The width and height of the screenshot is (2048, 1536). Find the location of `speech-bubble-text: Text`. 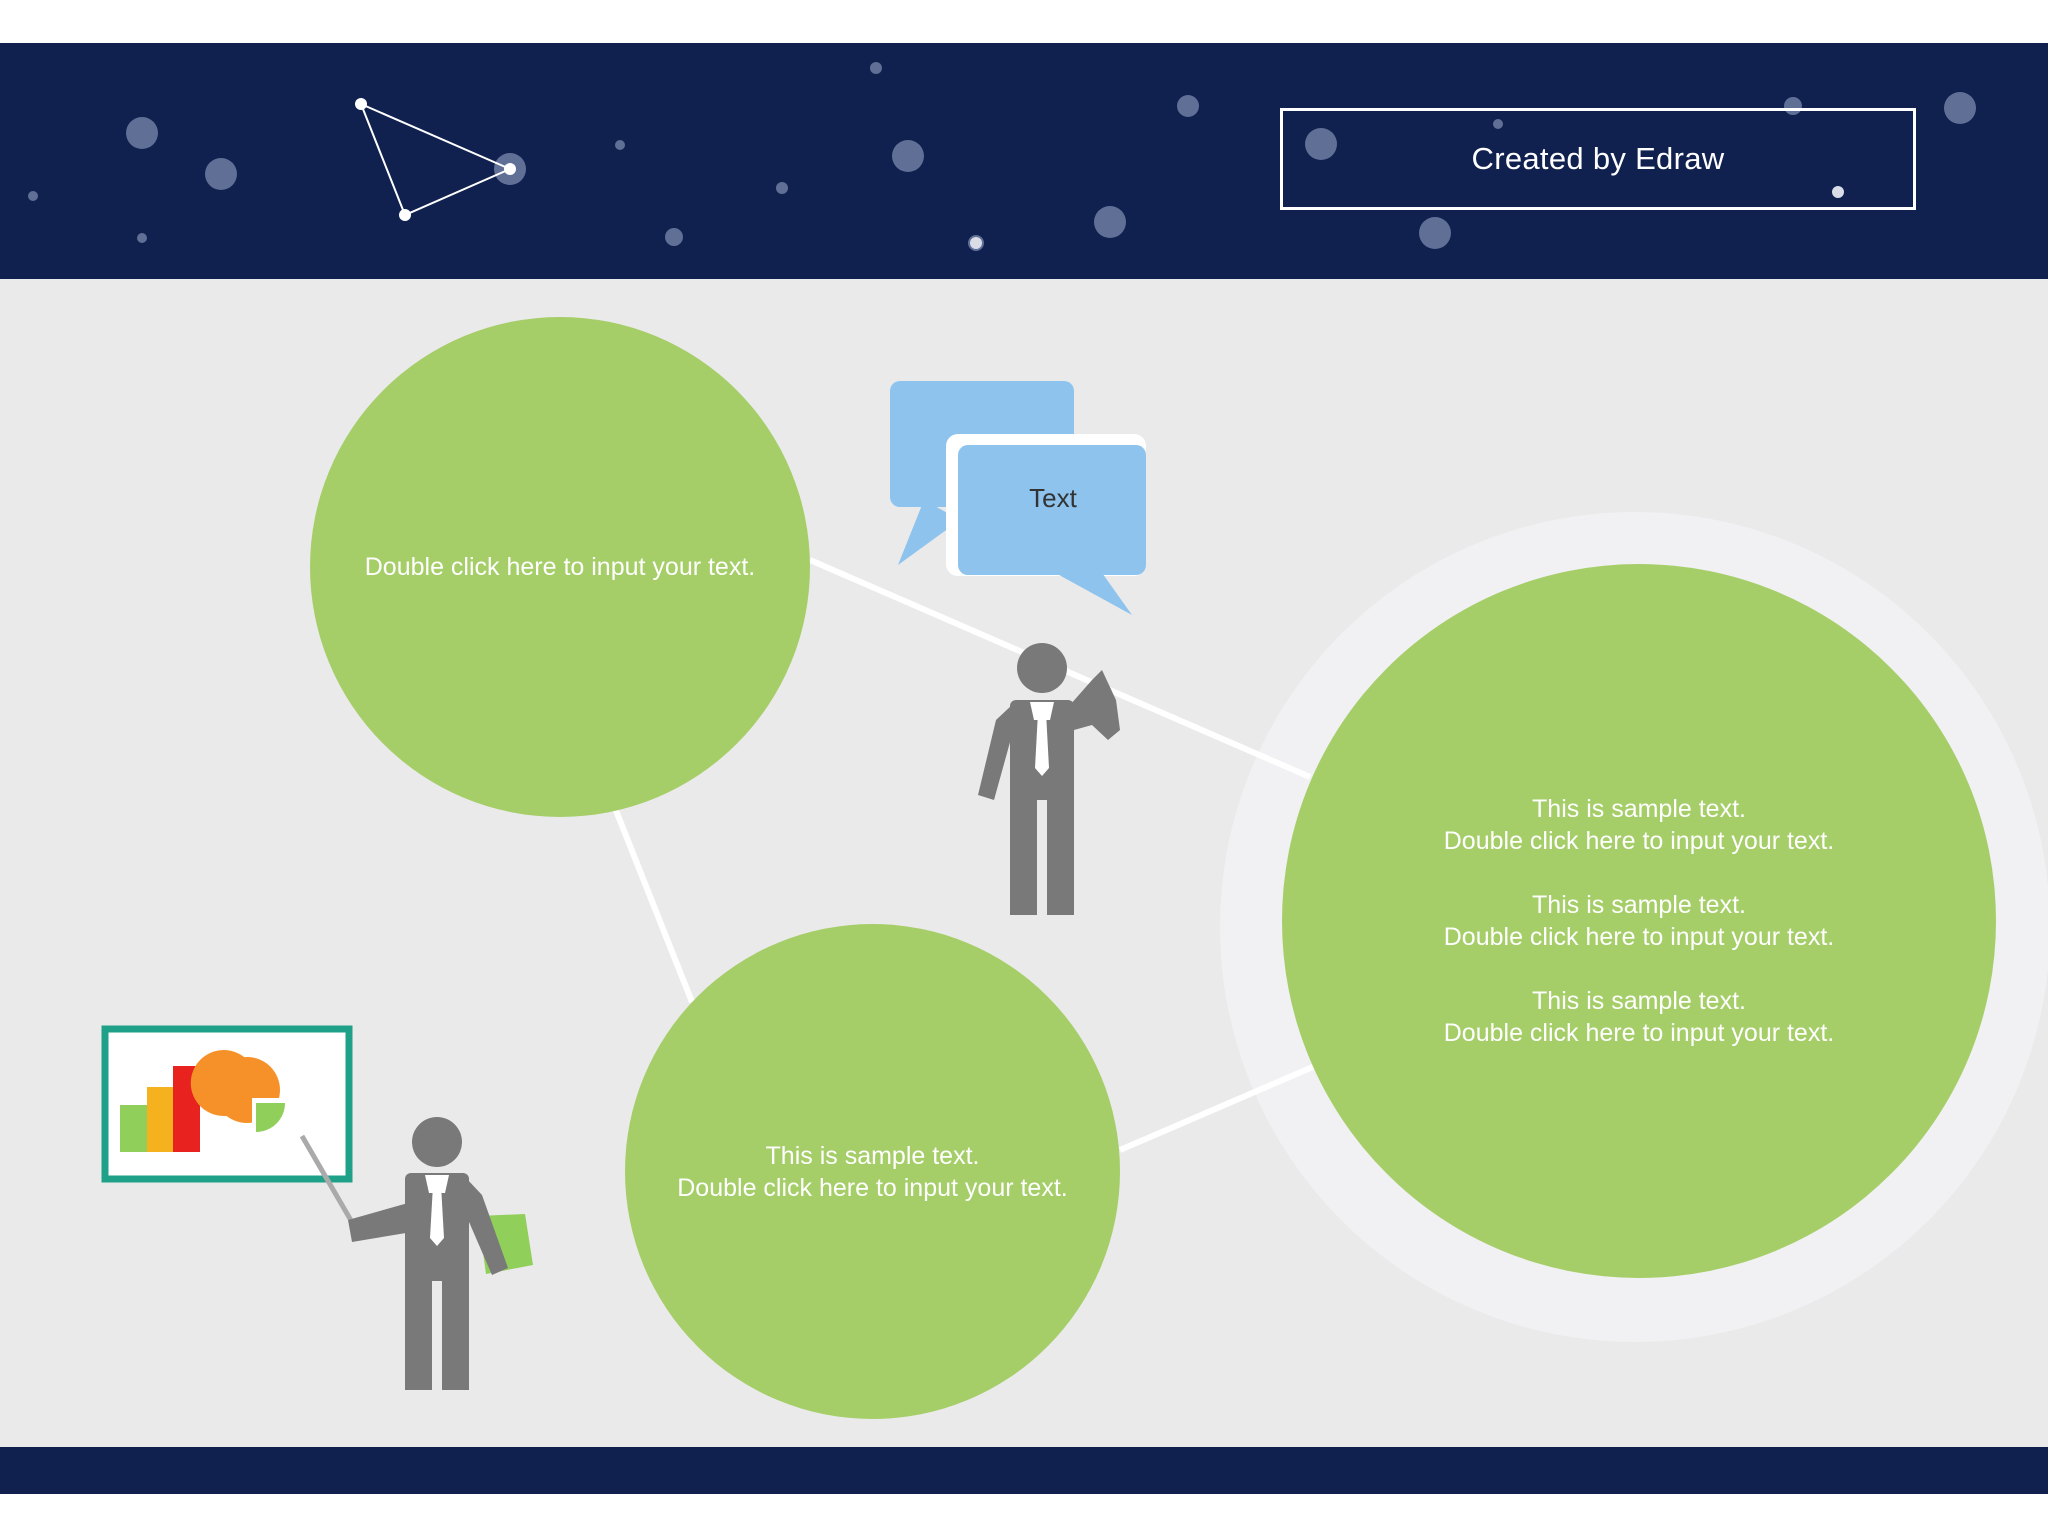

speech-bubble-text: Text is located at coordinates (1053, 498).